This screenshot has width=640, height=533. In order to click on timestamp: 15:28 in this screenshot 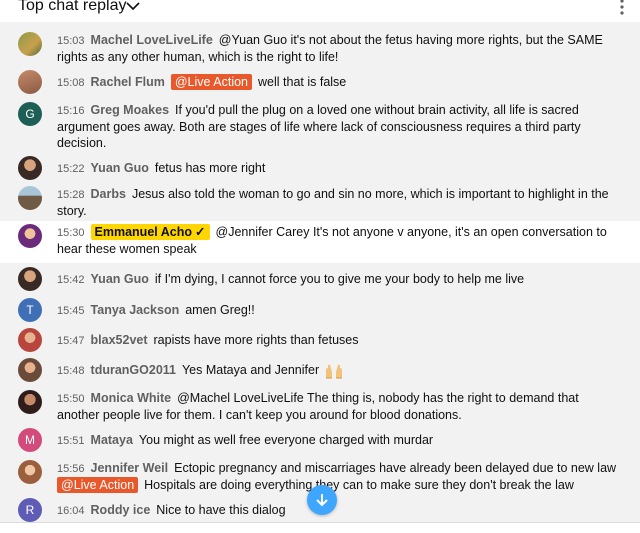, I will do `click(71, 195)`.